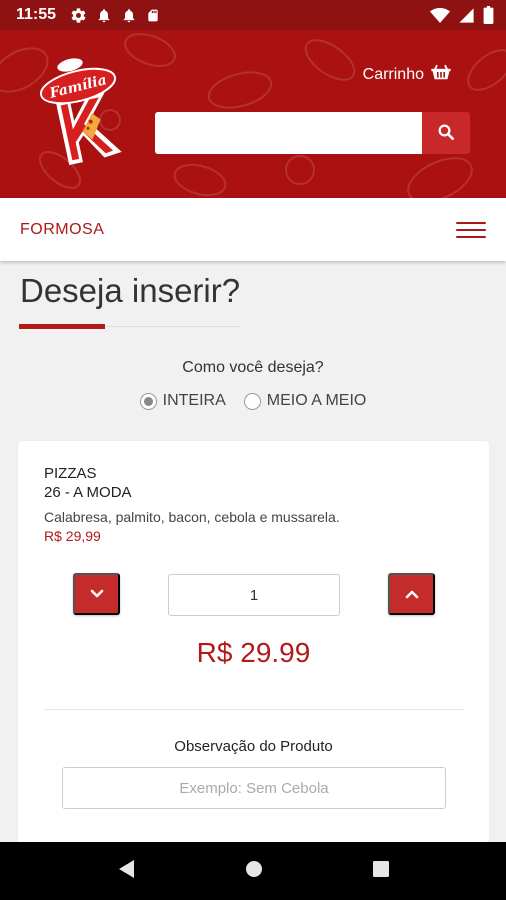  I want to click on familia-k-logo: Família, so click(78, 115).